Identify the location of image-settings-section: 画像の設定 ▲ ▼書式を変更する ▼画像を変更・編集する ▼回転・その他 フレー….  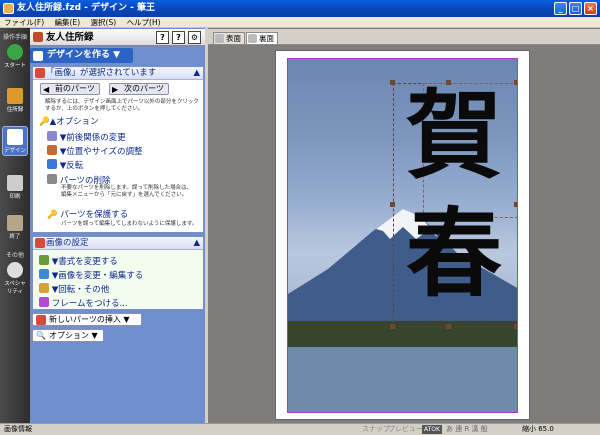
(118, 273).